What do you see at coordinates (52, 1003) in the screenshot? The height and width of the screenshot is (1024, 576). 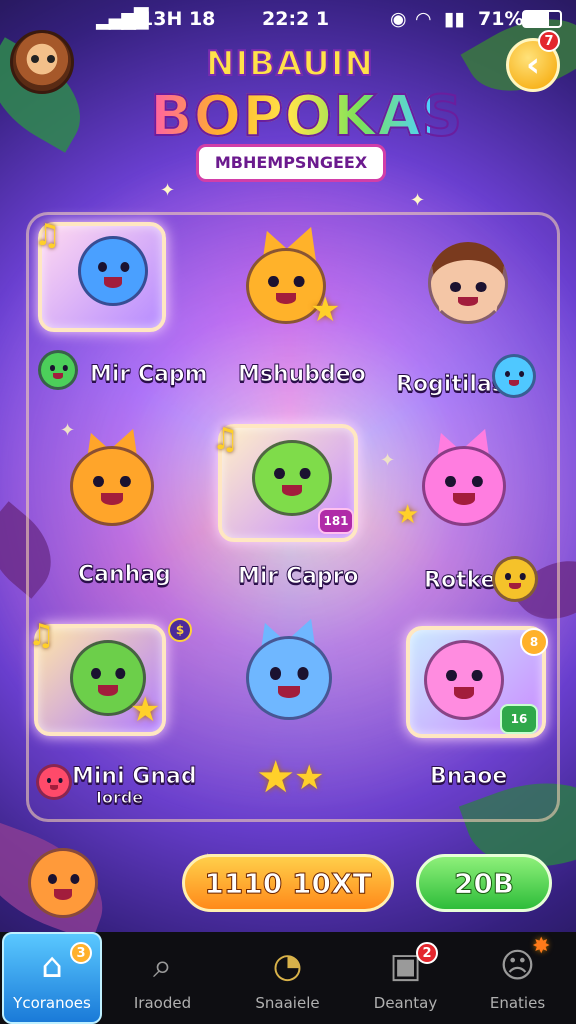 I see `nav-label: Ycoranoes` at bounding box center [52, 1003].